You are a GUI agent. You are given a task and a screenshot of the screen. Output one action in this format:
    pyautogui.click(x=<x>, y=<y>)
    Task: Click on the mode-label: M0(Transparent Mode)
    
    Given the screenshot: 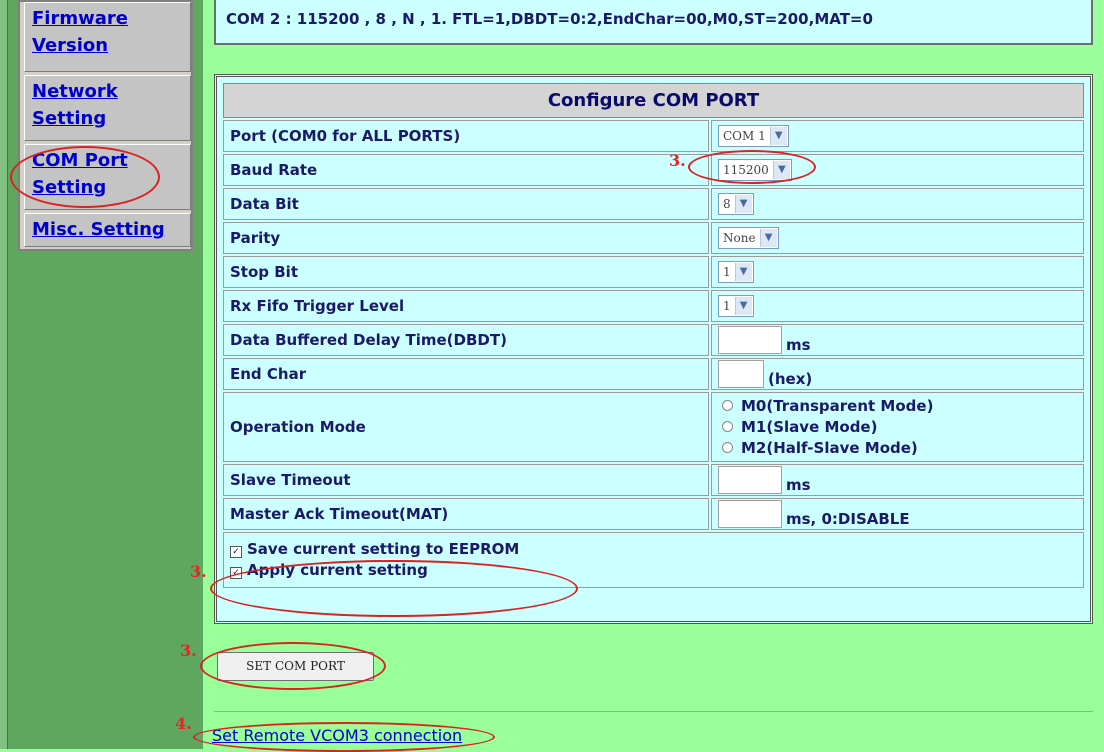 What is the action you would take?
    pyautogui.click(x=837, y=405)
    